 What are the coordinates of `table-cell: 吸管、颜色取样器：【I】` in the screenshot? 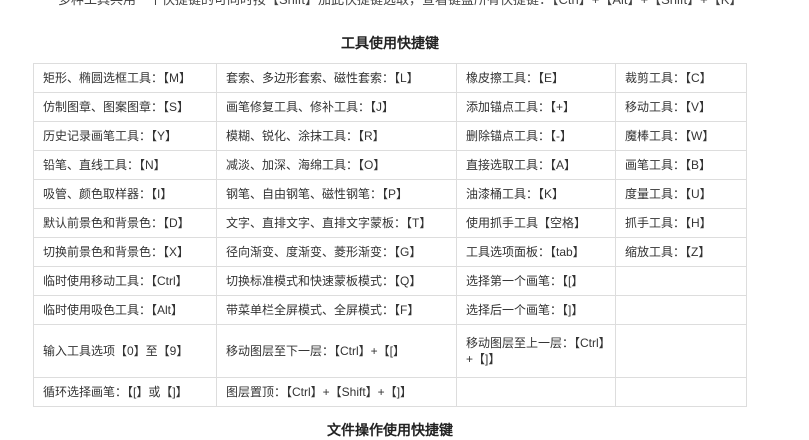 It's located at (125, 194).